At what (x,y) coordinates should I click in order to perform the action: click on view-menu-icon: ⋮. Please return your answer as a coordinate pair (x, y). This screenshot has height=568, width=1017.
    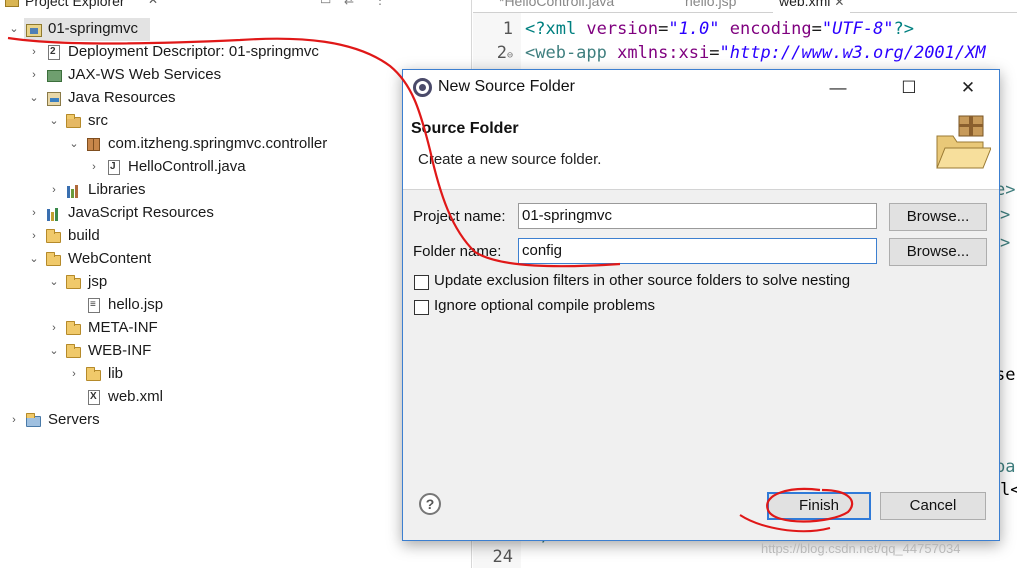
    Looking at the image, I should click on (380, 3).